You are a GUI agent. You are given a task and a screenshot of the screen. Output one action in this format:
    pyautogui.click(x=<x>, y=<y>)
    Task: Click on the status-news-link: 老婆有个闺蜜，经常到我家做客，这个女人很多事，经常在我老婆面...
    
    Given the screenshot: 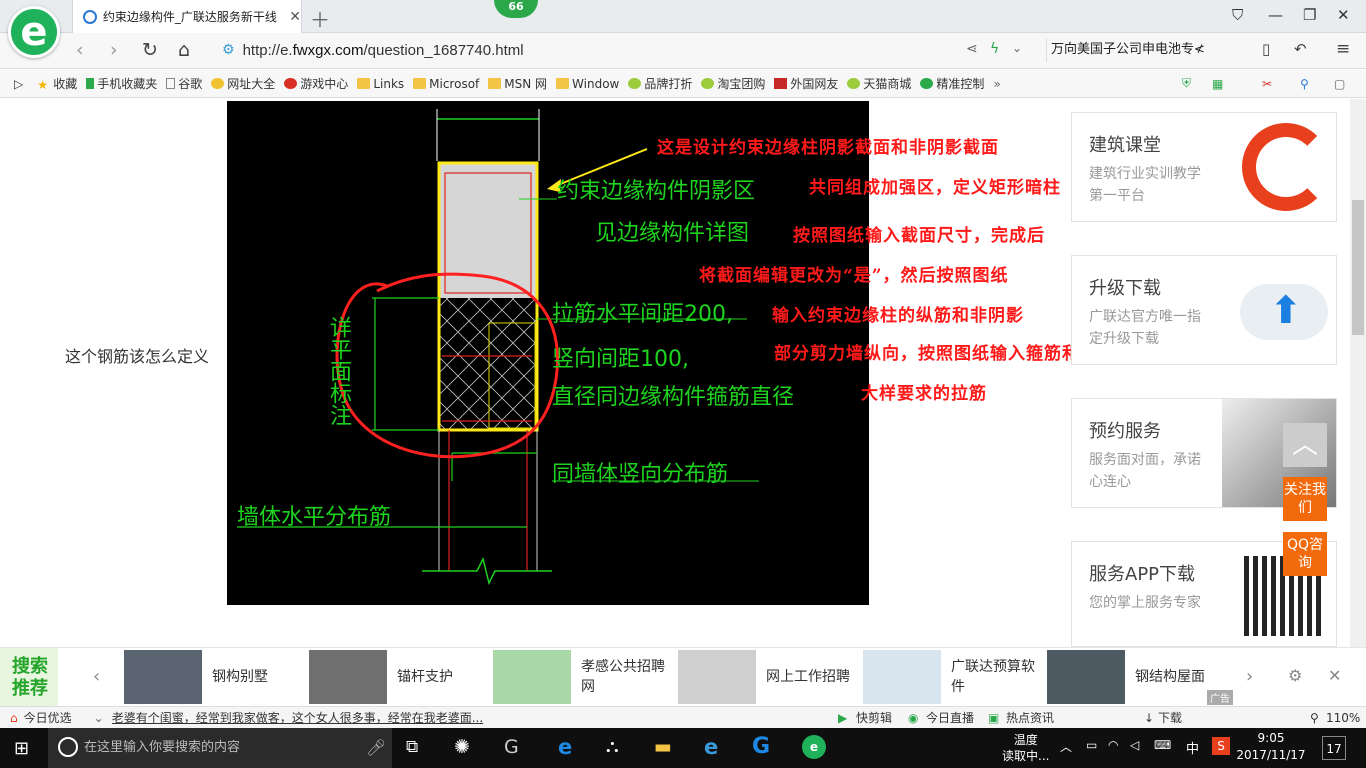 What is the action you would take?
    pyautogui.click(x=302, y=717)
    